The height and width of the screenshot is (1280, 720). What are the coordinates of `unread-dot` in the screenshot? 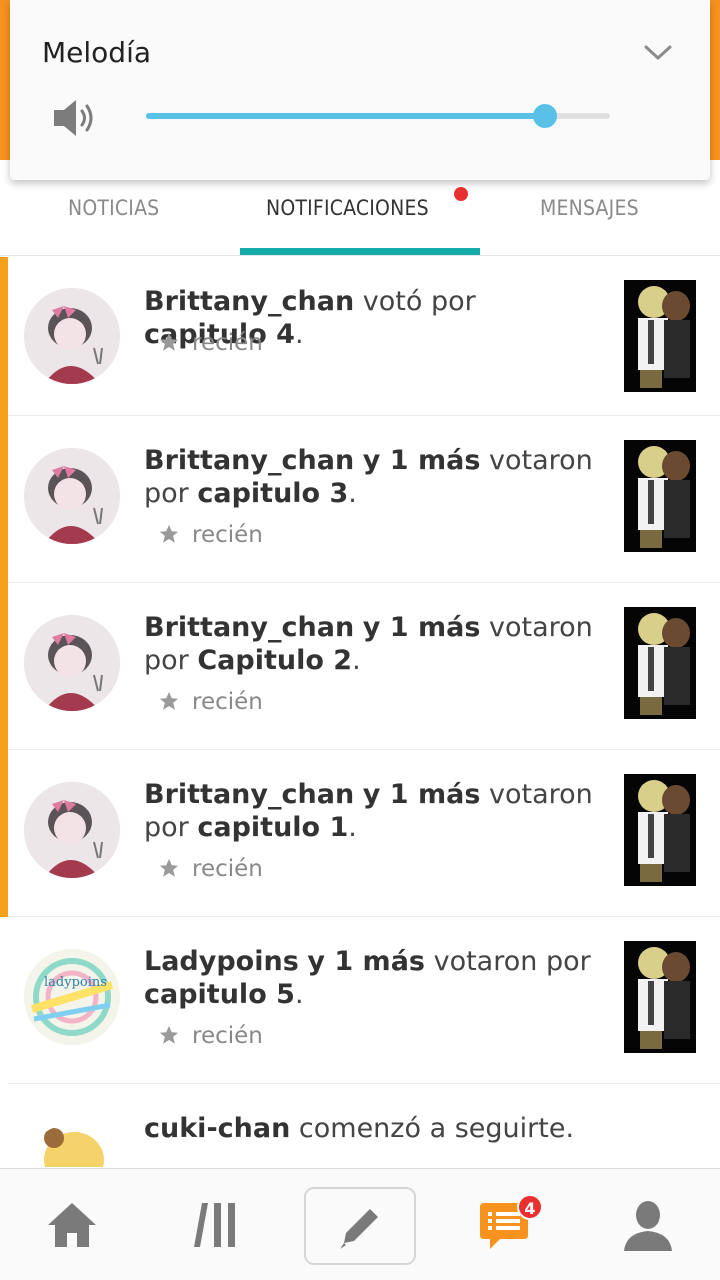 It's located at (461, 194).